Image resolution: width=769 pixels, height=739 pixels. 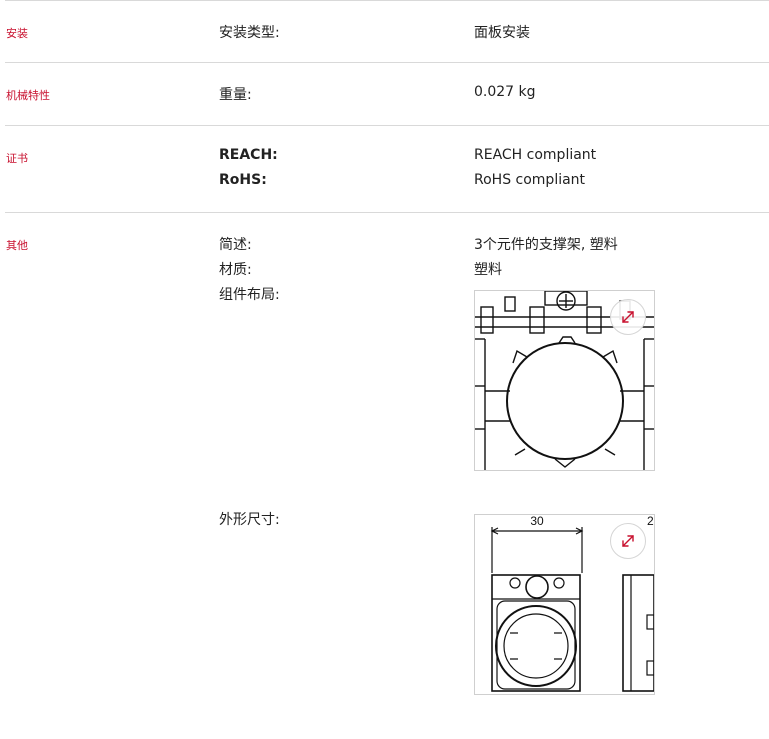 I want to click on dimension-drawing-image: 30 2, so click(x=564, y=604).